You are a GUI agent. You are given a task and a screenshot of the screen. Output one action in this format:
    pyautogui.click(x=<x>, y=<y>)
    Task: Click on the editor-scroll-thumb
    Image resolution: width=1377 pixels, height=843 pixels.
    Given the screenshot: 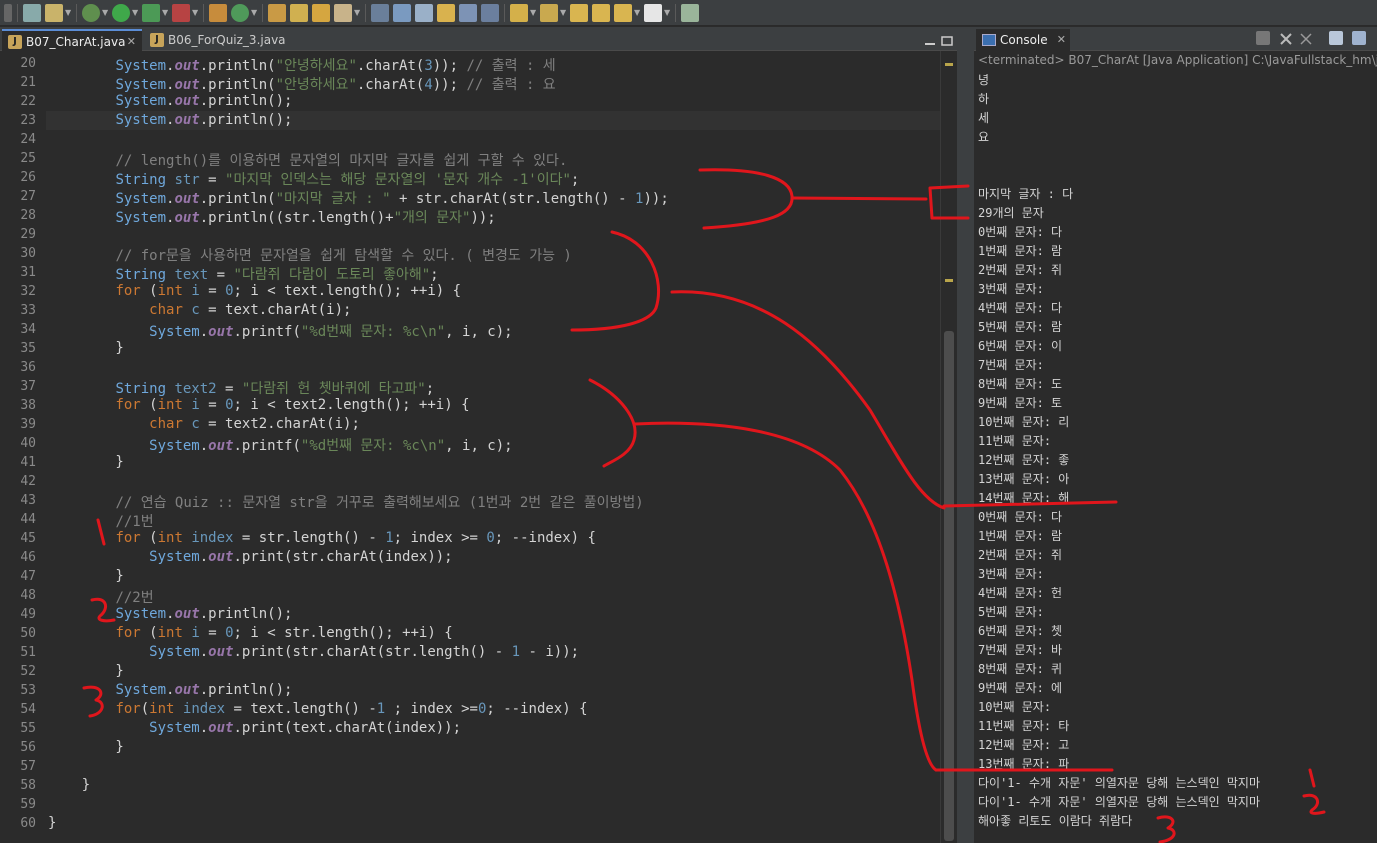 What is the action you would take?
    pyautogui.click(x=949, y=586)
    